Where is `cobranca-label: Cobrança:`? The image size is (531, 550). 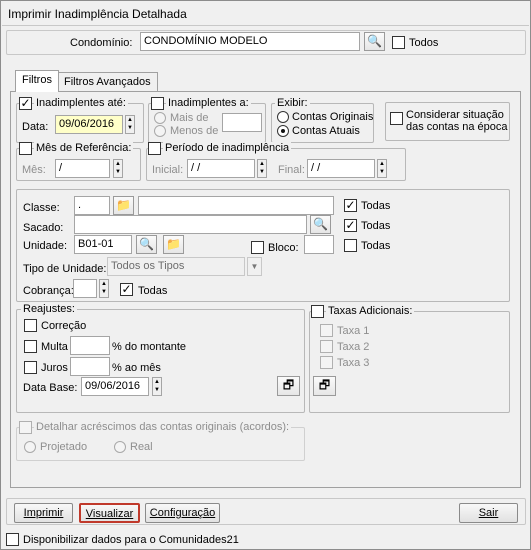
cobranca-label: Cobrança: is located at coordinates (48, 291).